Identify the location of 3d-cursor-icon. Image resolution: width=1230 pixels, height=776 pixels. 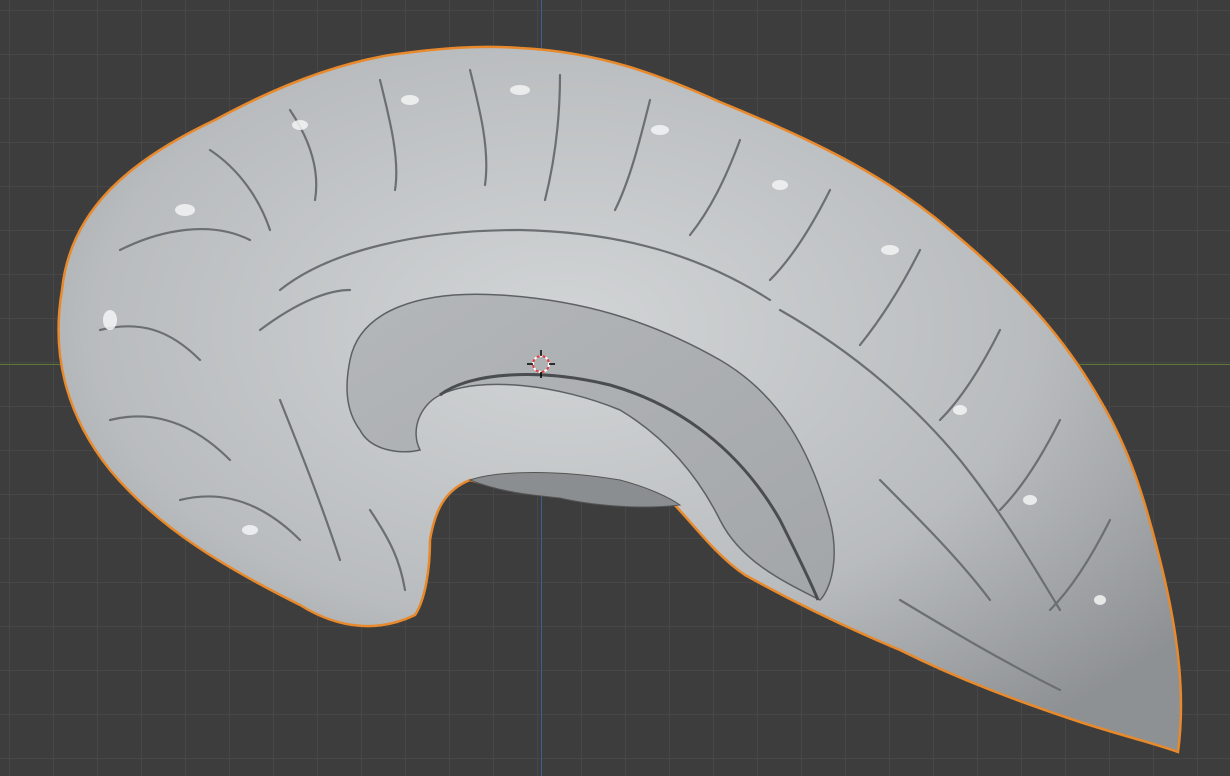
(541, 364).